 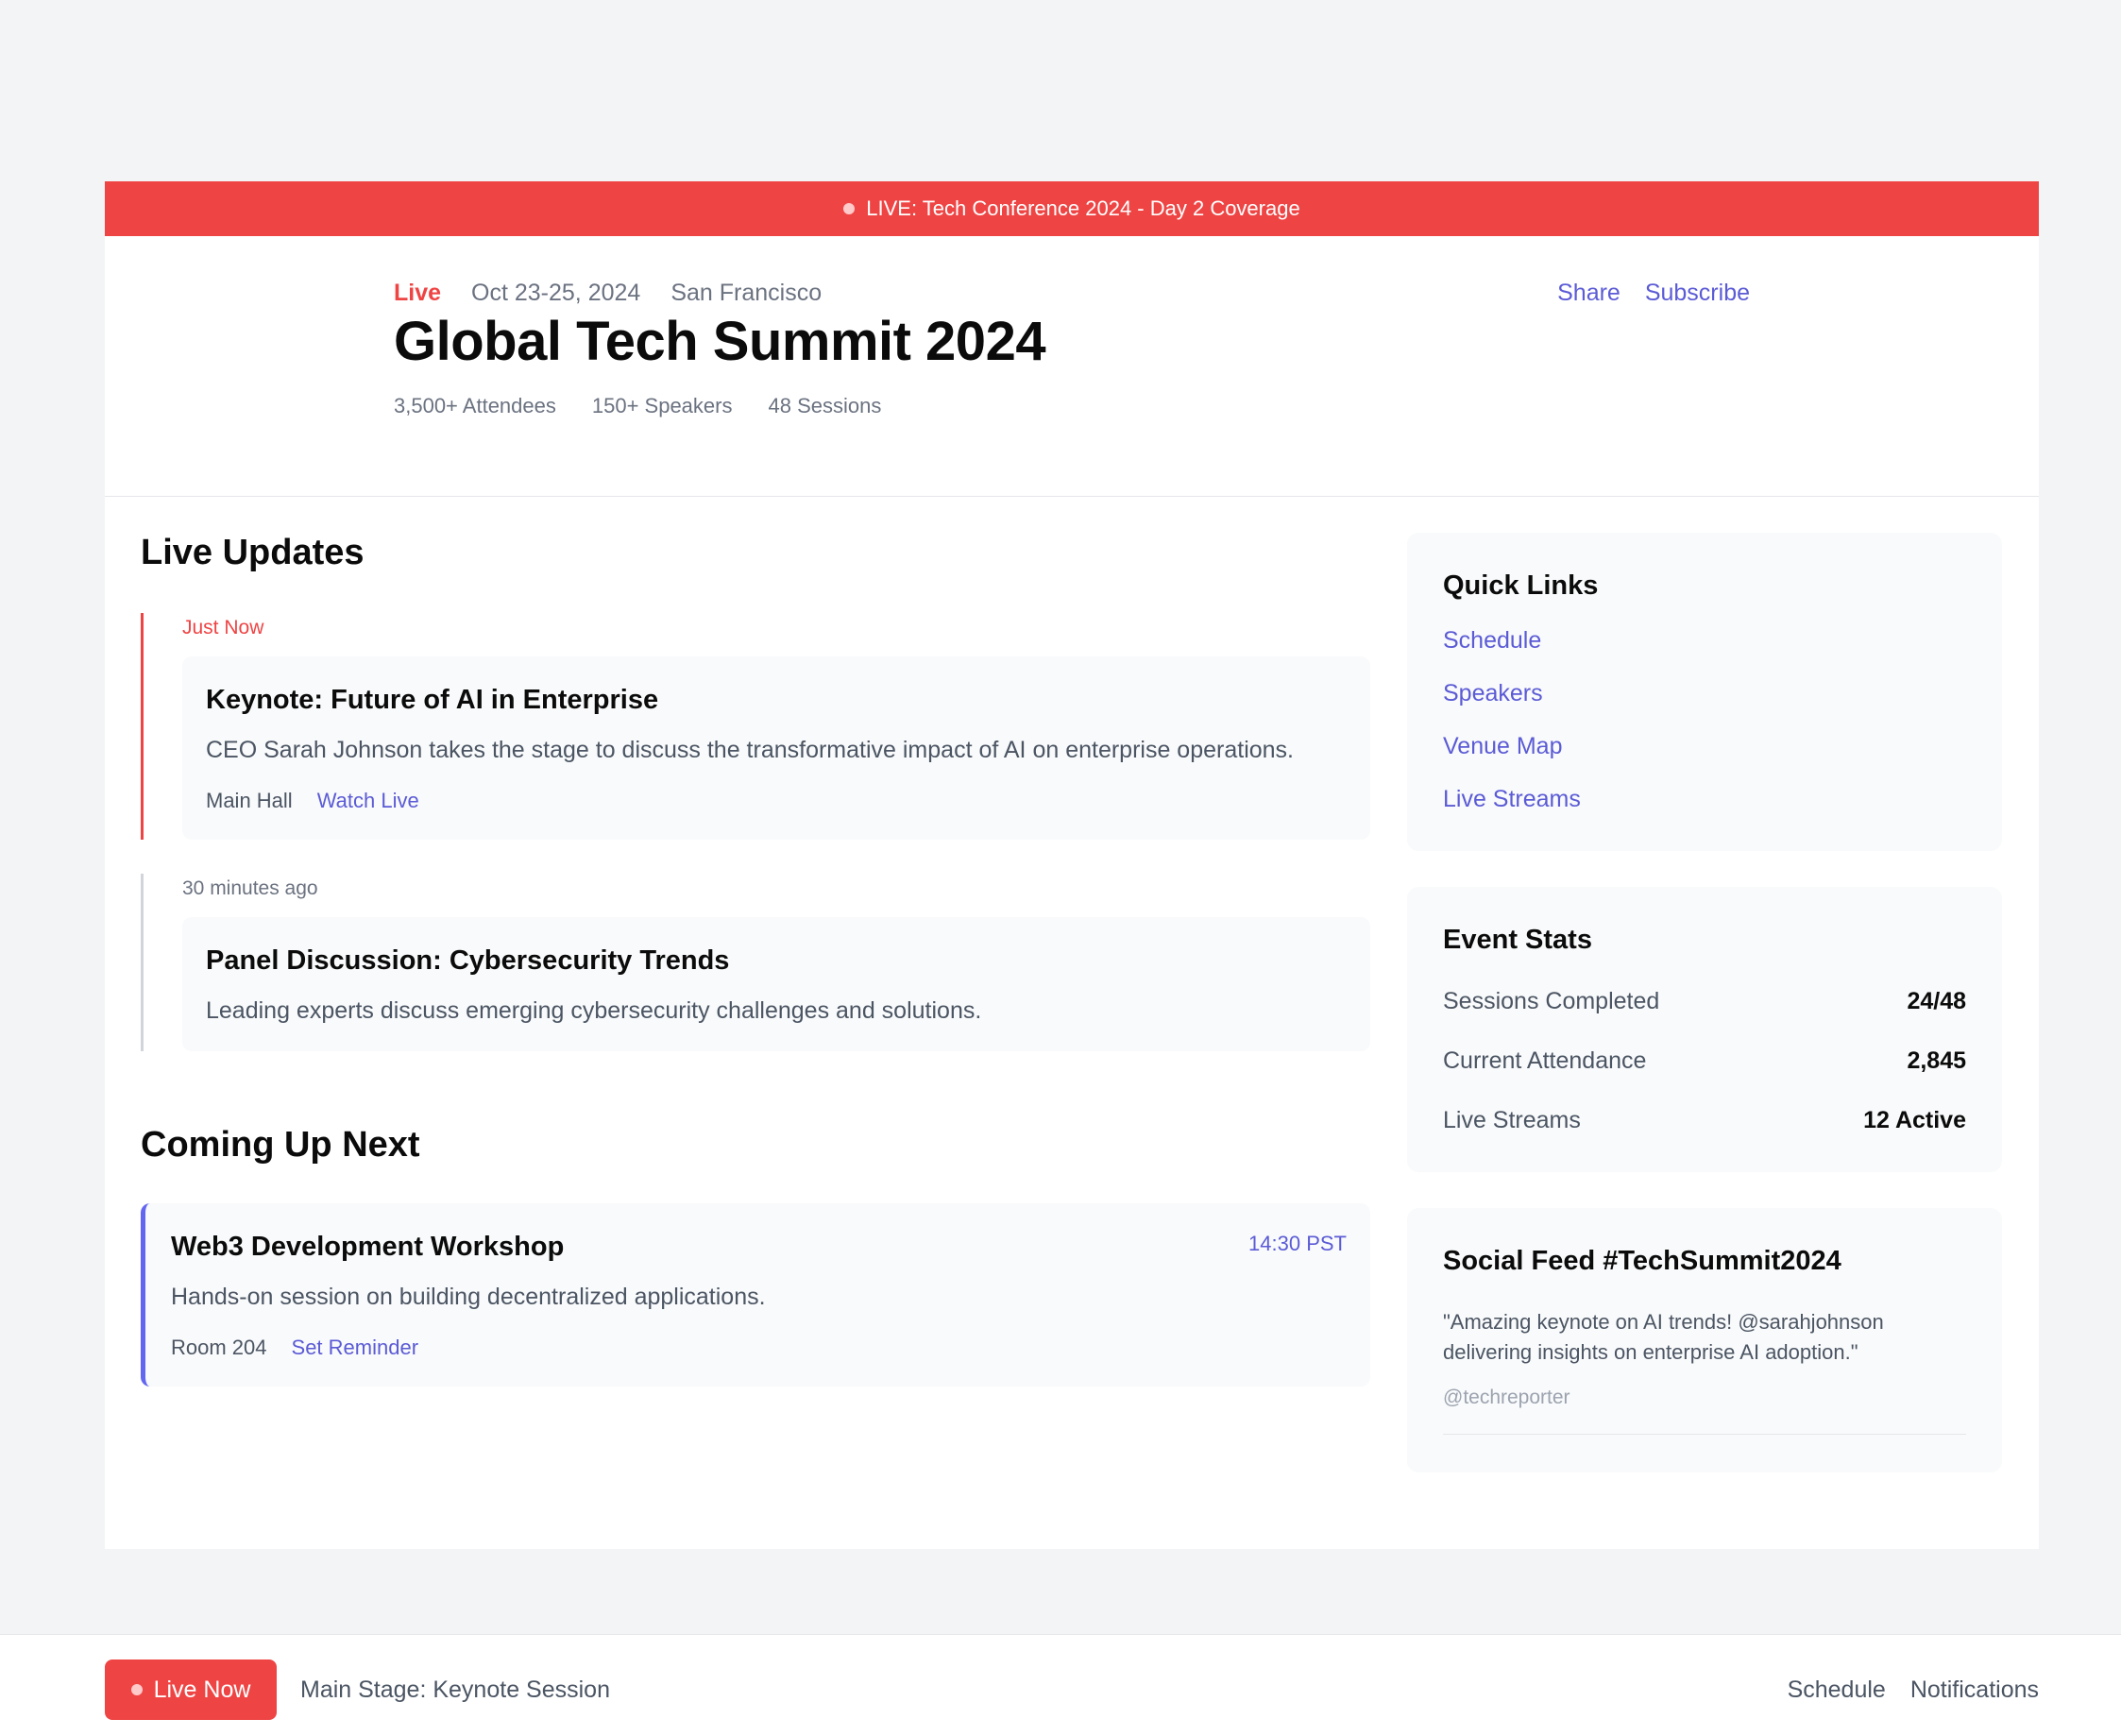 I want to click on session-time: 14:30 PST, so click(x=1297, y=1243).